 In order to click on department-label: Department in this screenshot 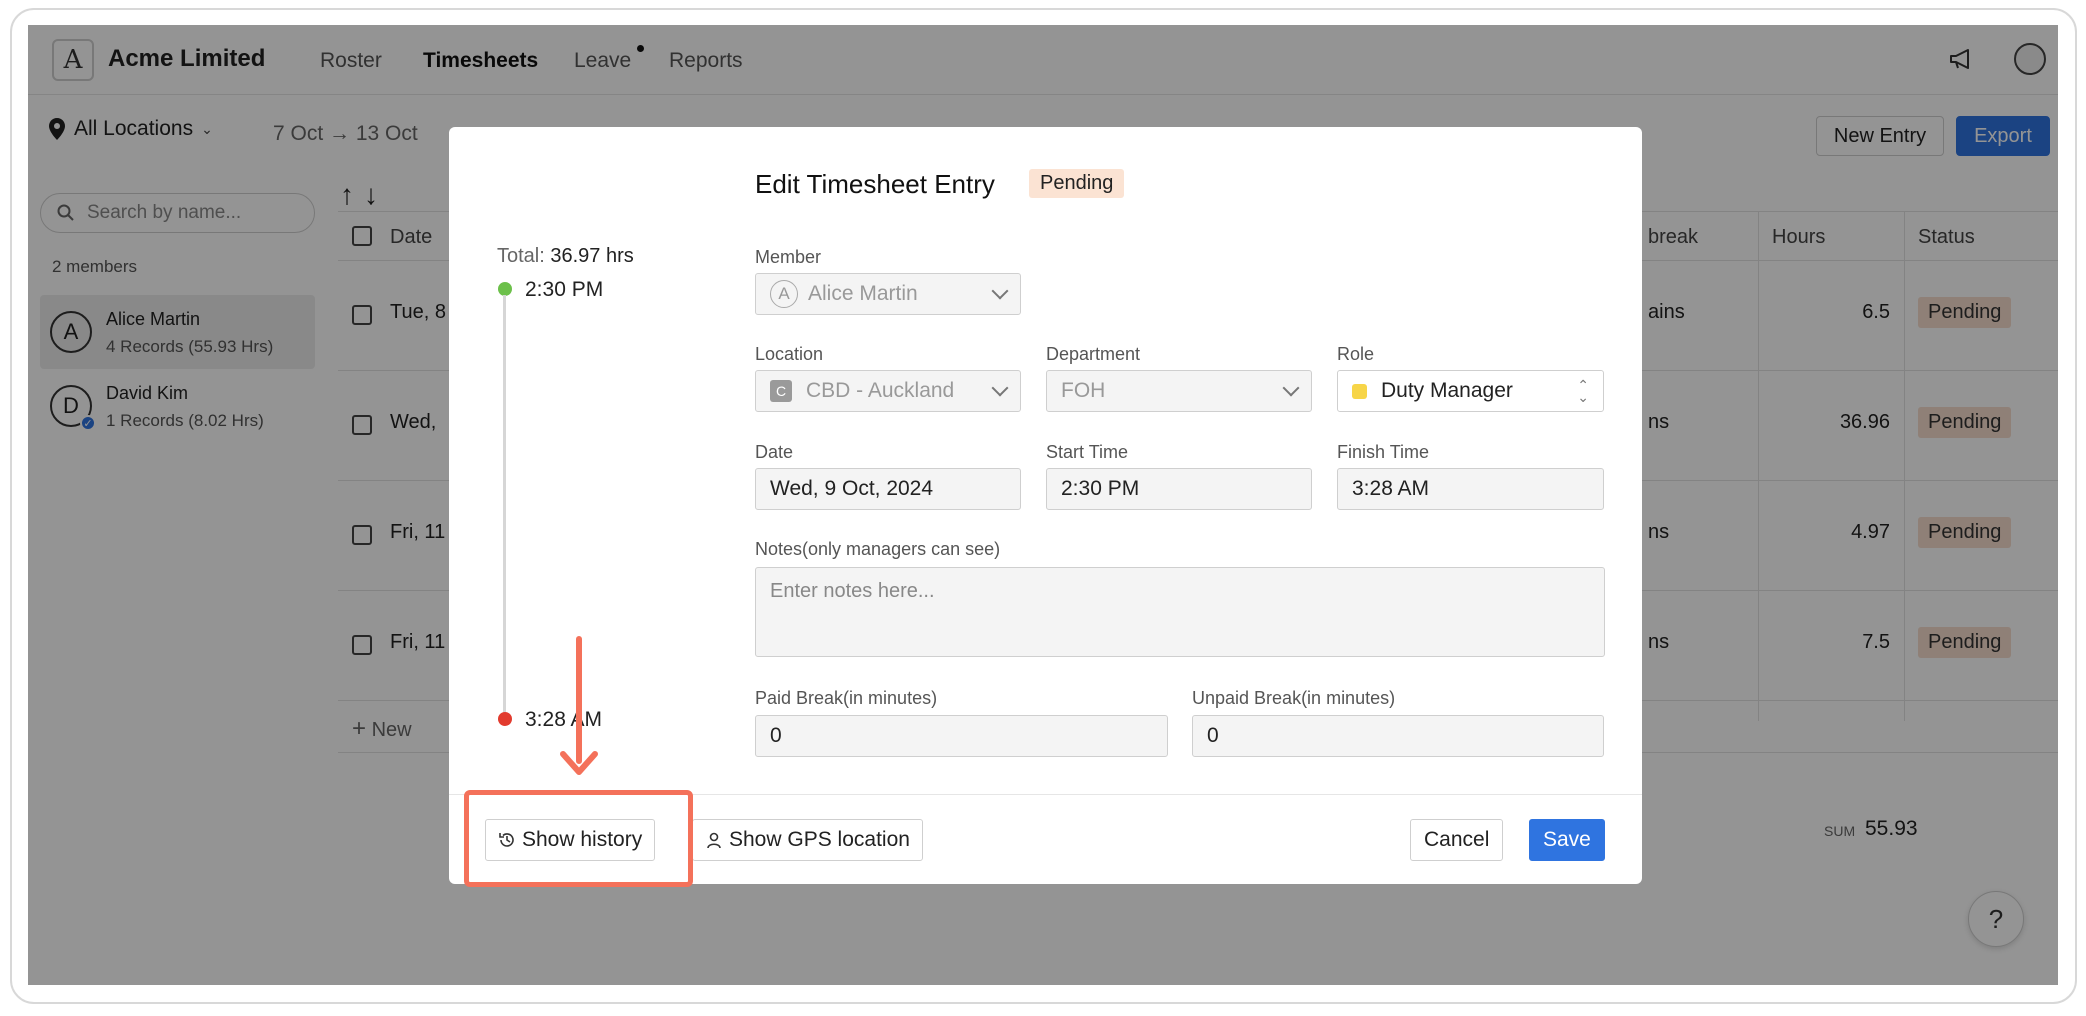, I will do `click(1093, 354)`.